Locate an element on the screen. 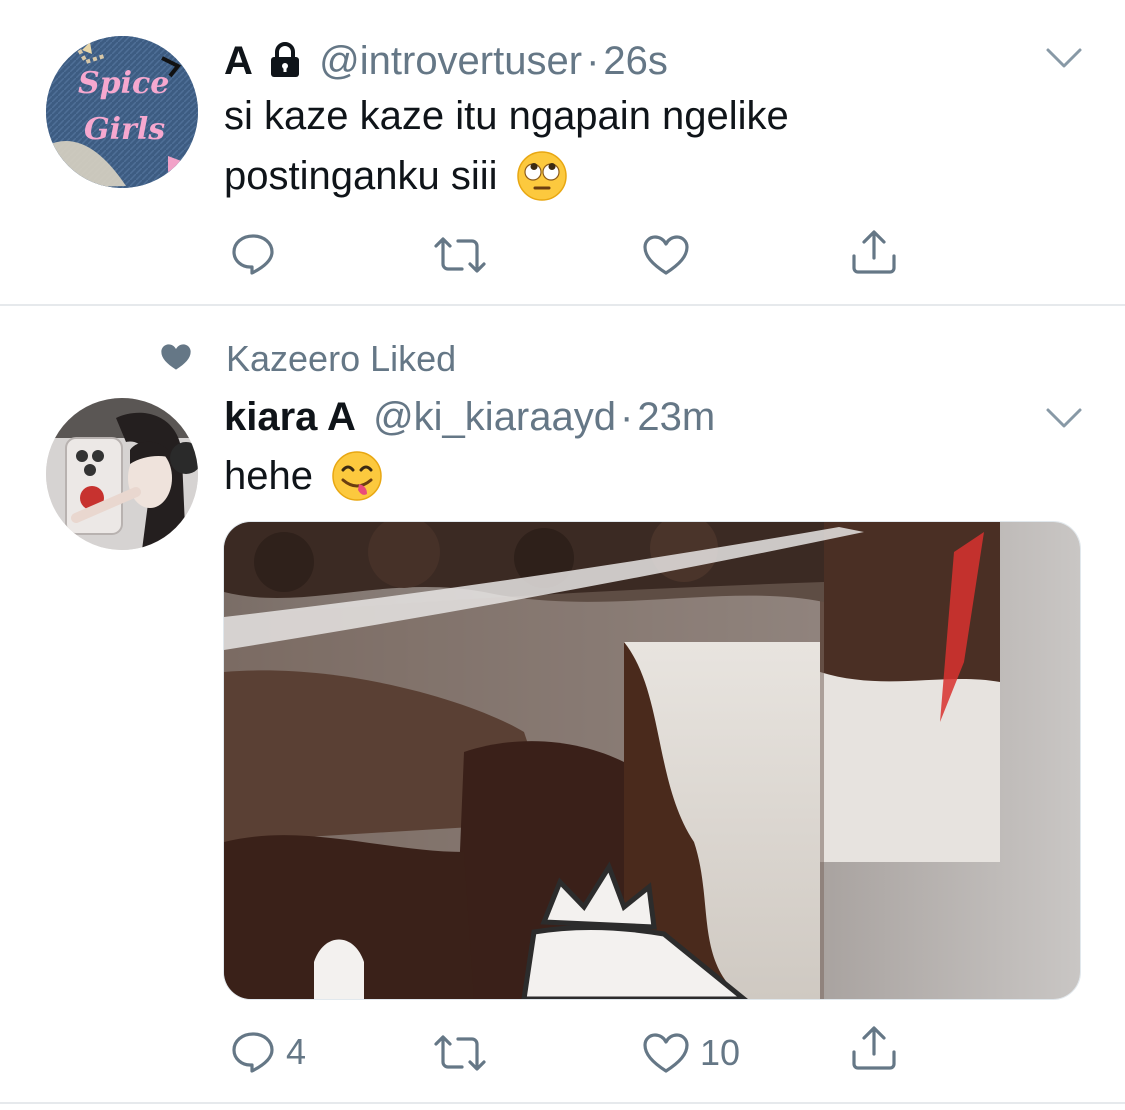 This screenshot has height=1110, width=1125. social-context: Kazeero Liked is located at coordinates (308, 359).